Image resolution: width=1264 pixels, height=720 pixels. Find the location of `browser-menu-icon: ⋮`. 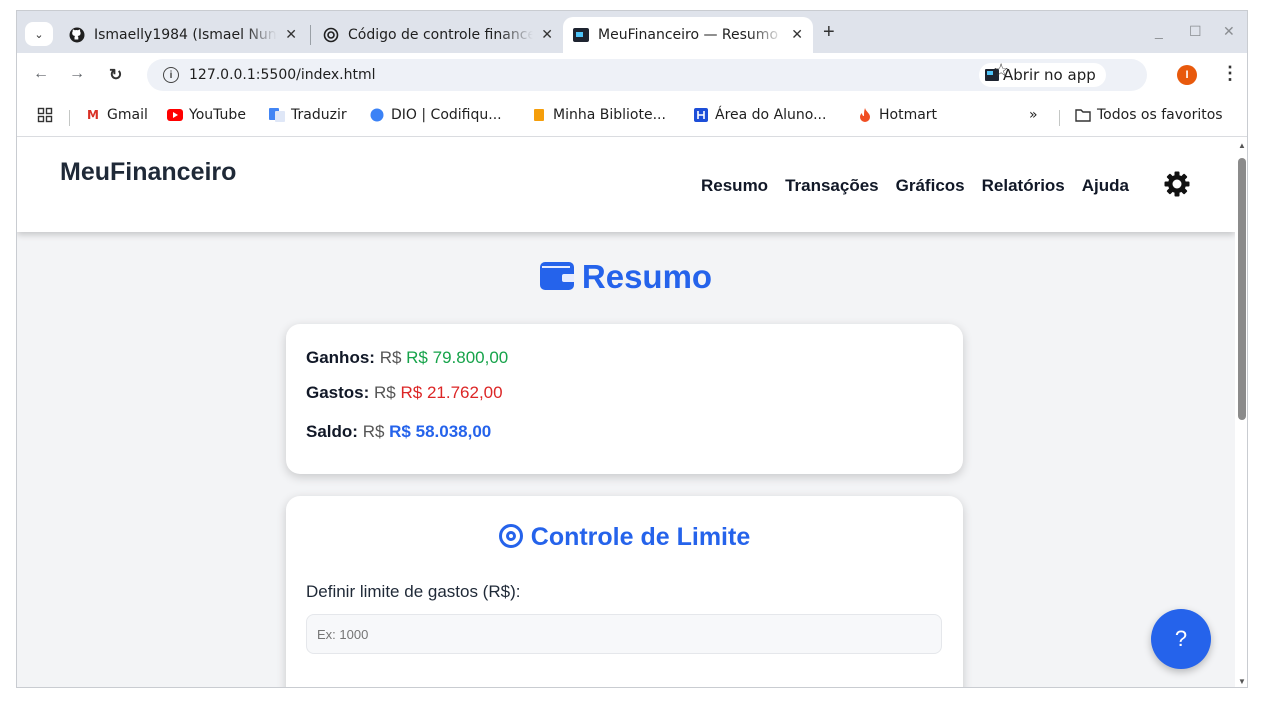

browser-menu-icon: ⋮ is located at coordinates (1230, 73).